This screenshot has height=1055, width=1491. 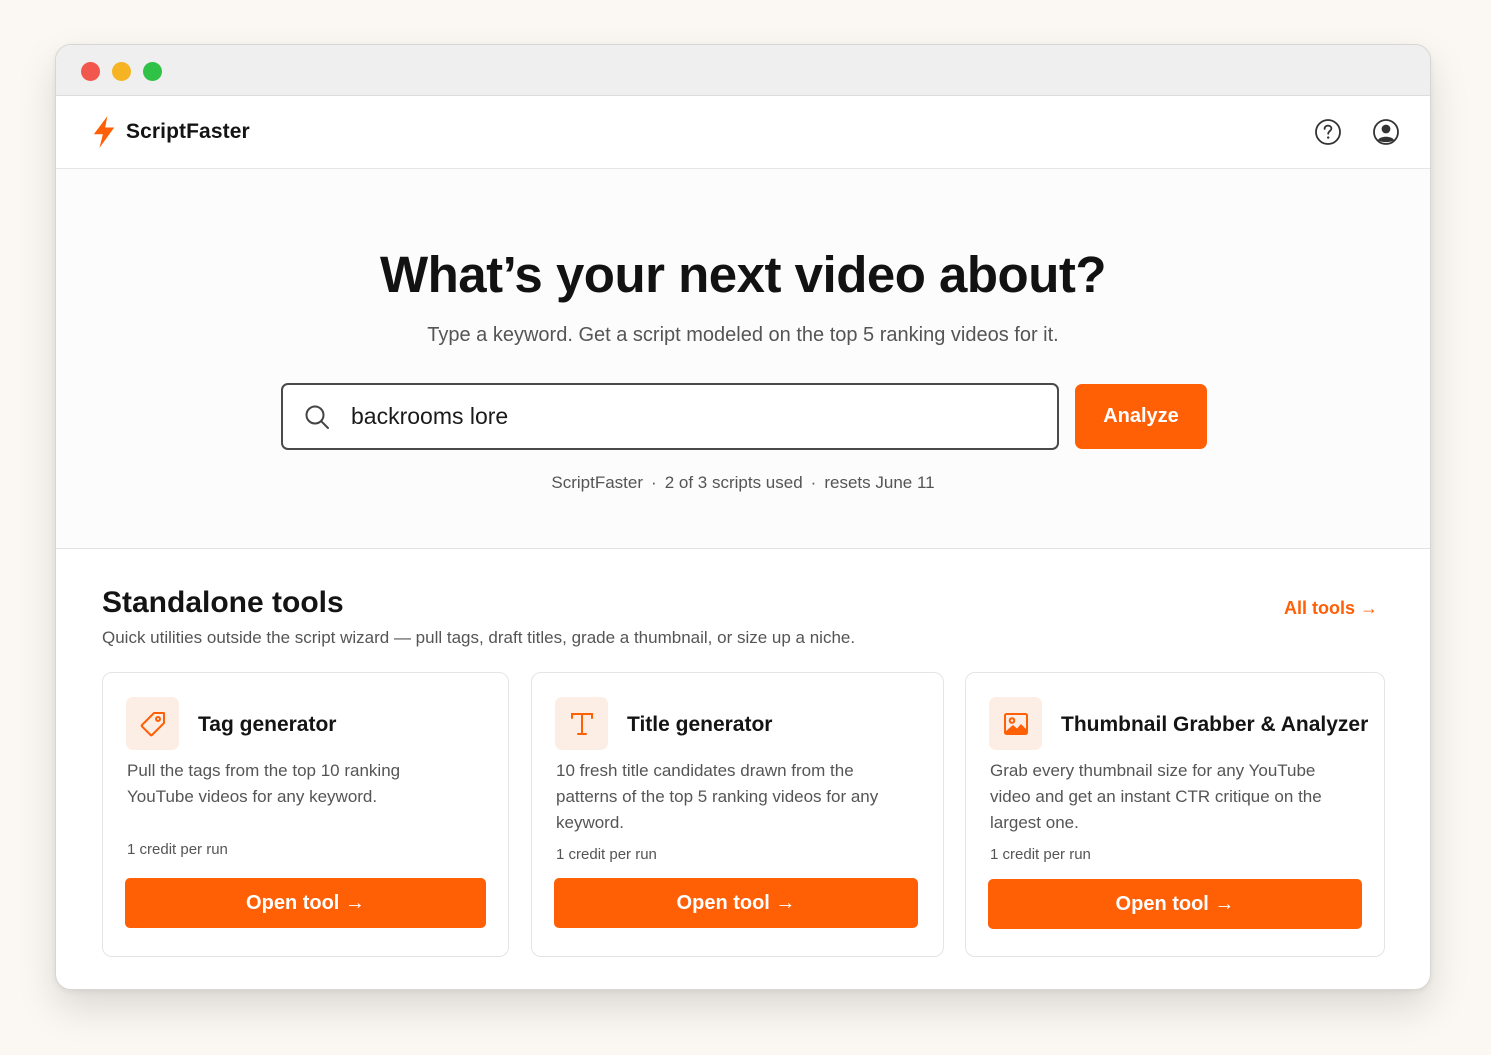 I want to click on image-icon, so click(x=1015, y=723).